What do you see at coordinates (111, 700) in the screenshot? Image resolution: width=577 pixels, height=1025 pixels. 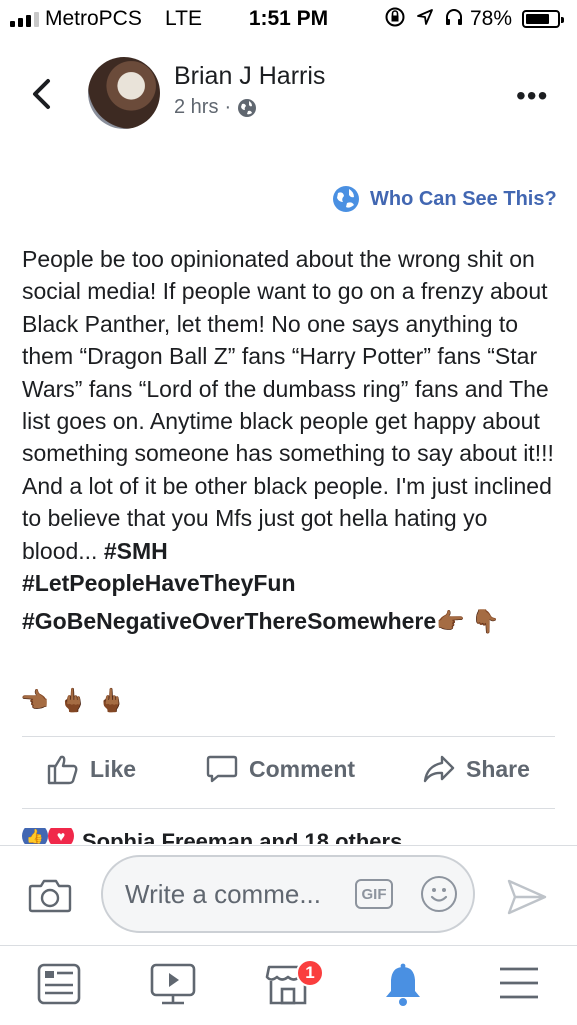 I see `emoji-4: 🖕🏾` at bounding box center [111, 700].